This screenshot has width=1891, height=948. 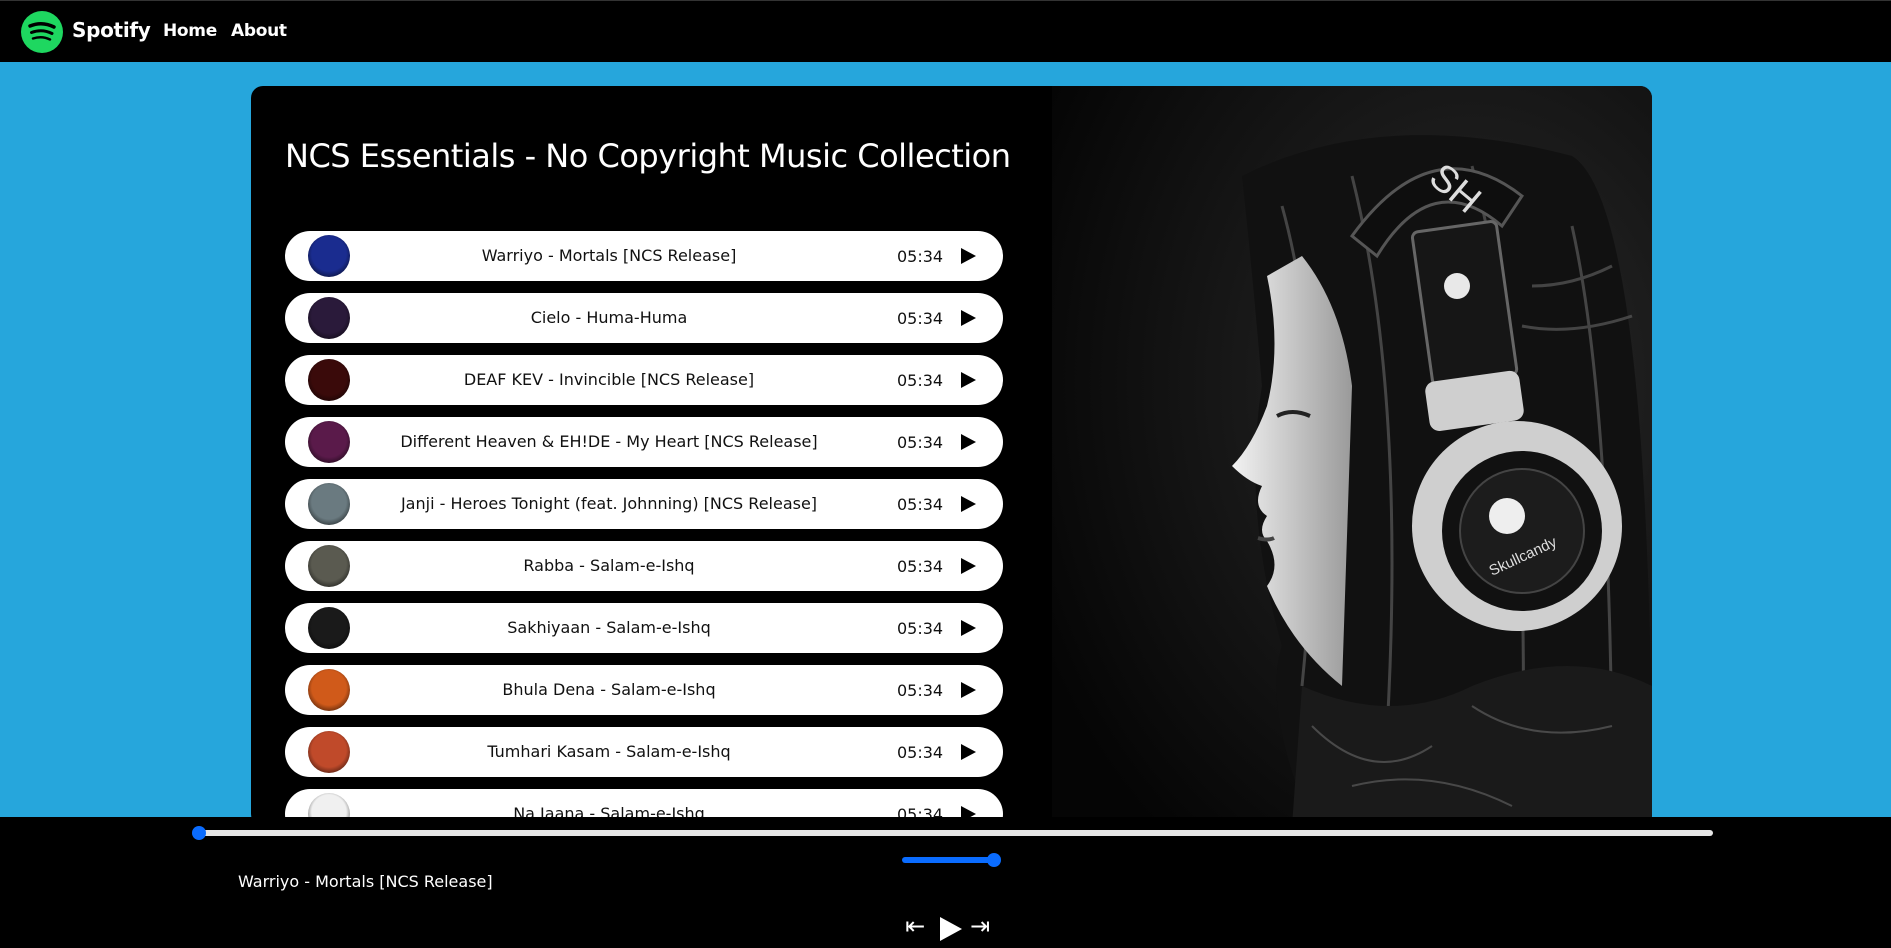 I want to click on song-item: Tumhari Kasam - Salam-e-Ishq 05:34, so click(x=644, y=752).